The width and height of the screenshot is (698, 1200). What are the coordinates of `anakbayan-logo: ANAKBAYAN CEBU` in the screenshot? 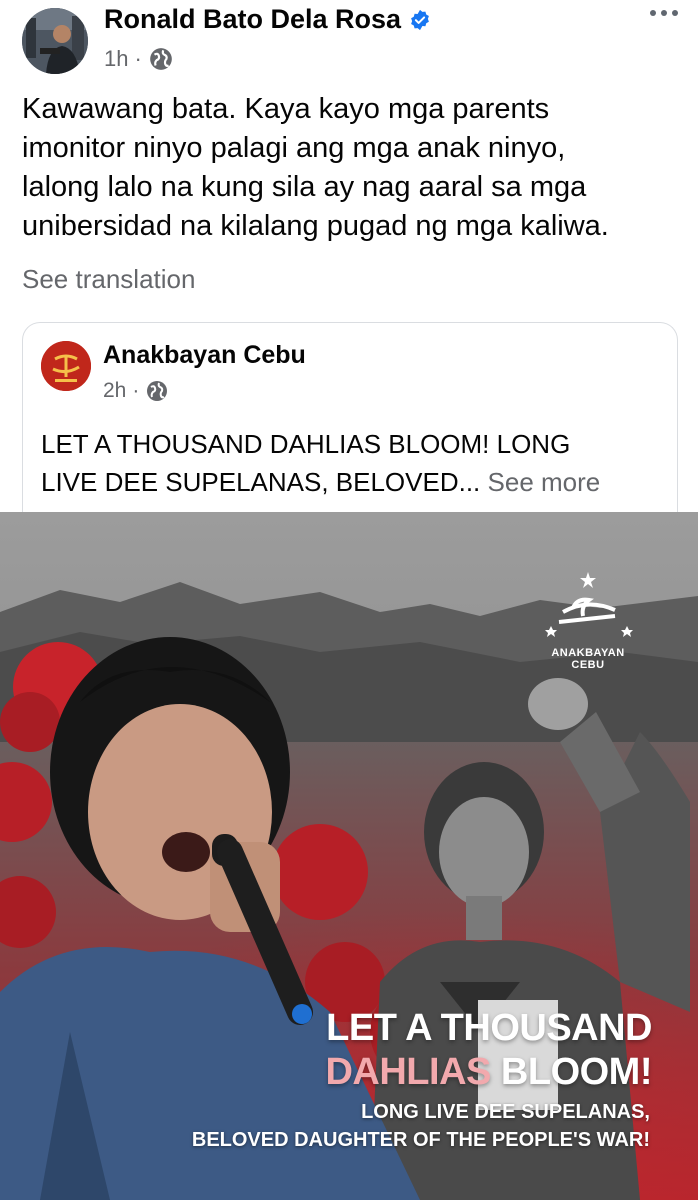 It's located at (588, 620).